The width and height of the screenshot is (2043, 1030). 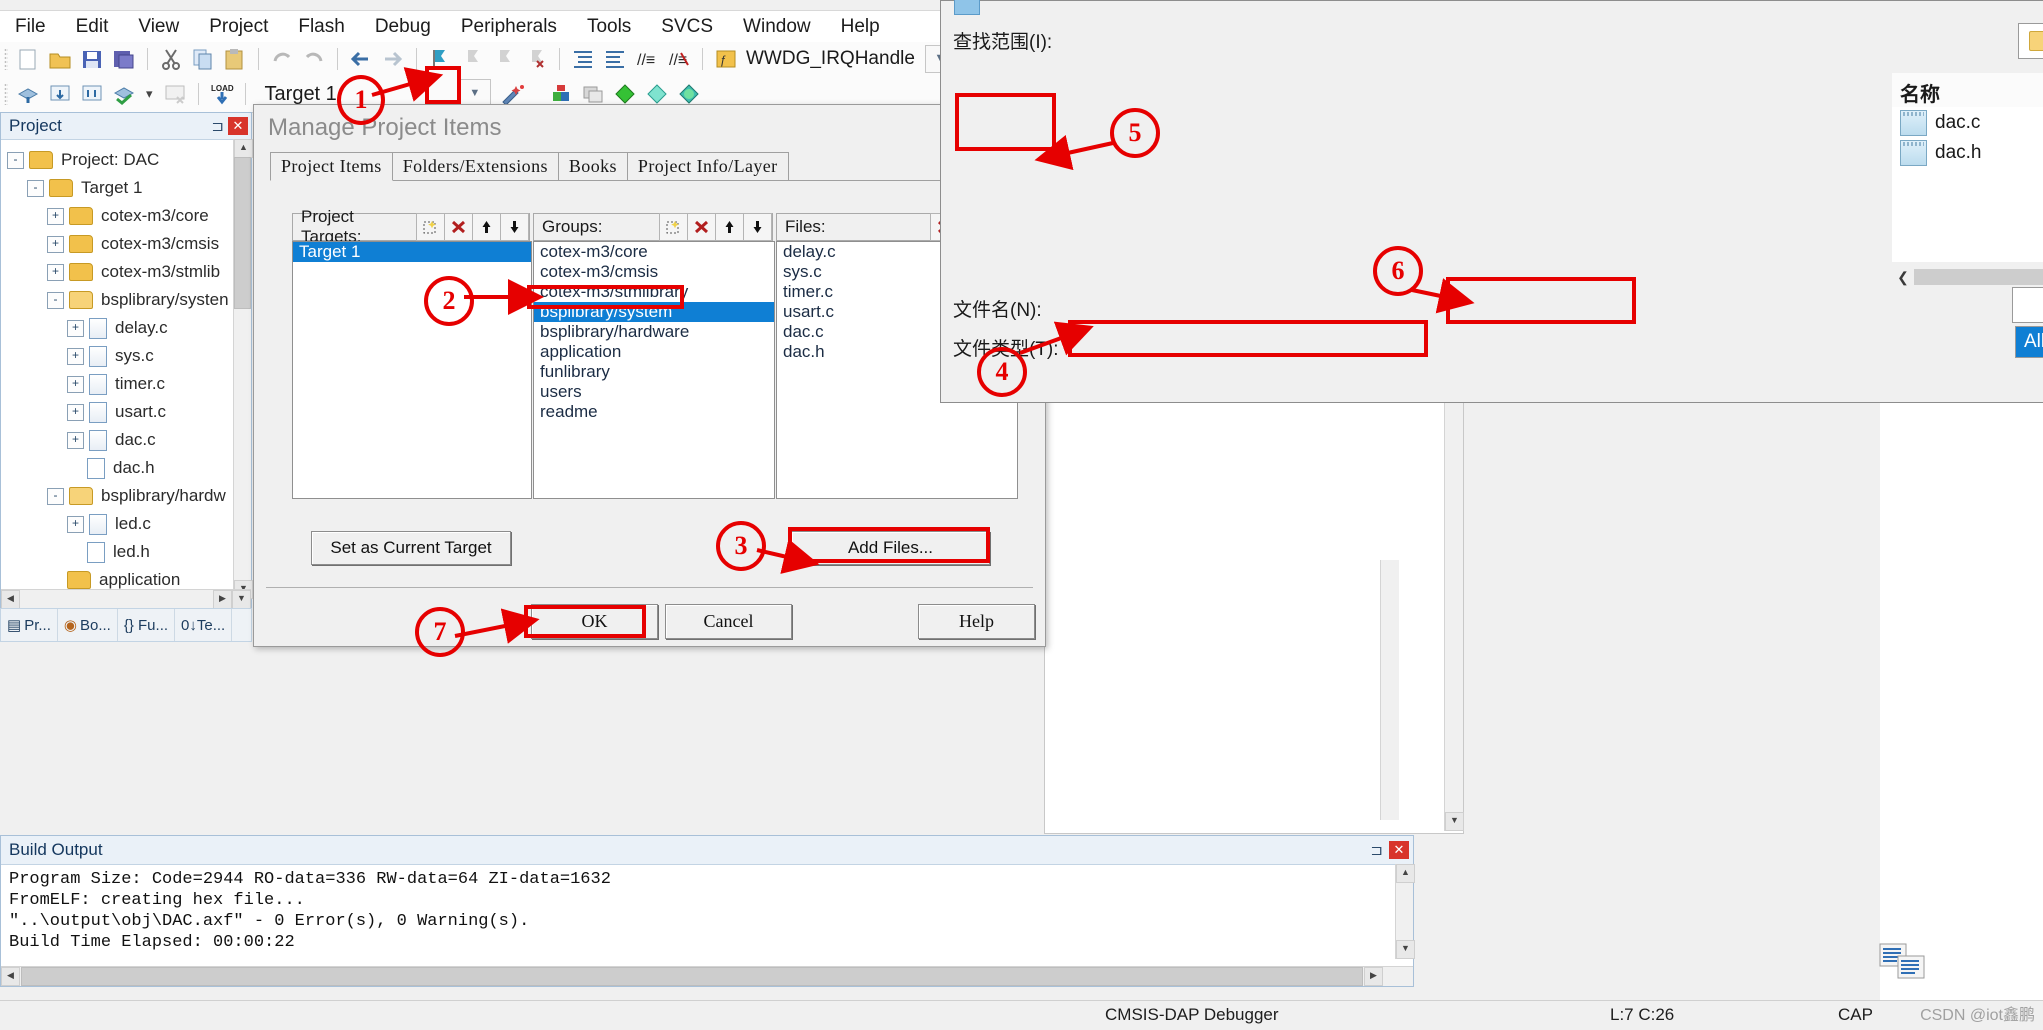 What do you see at coordinates (1940, 153) in the screenshot?
I see `file-row-dac-h: dac.h` at bounding box center [1940, 153].